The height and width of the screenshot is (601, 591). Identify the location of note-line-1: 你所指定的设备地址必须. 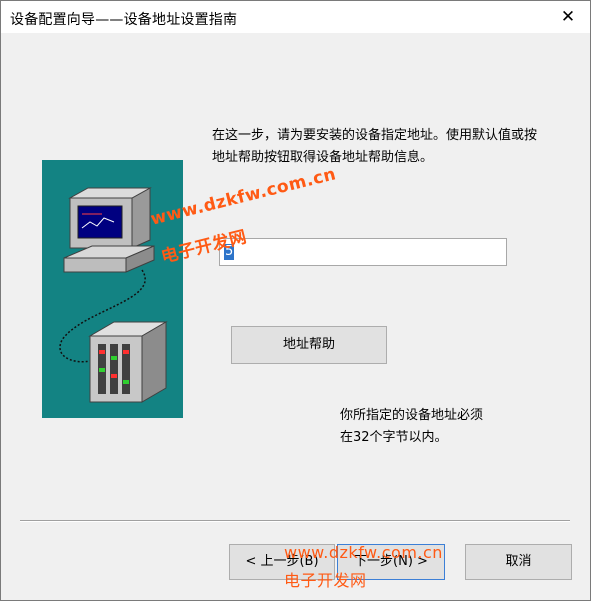
(412, 415).